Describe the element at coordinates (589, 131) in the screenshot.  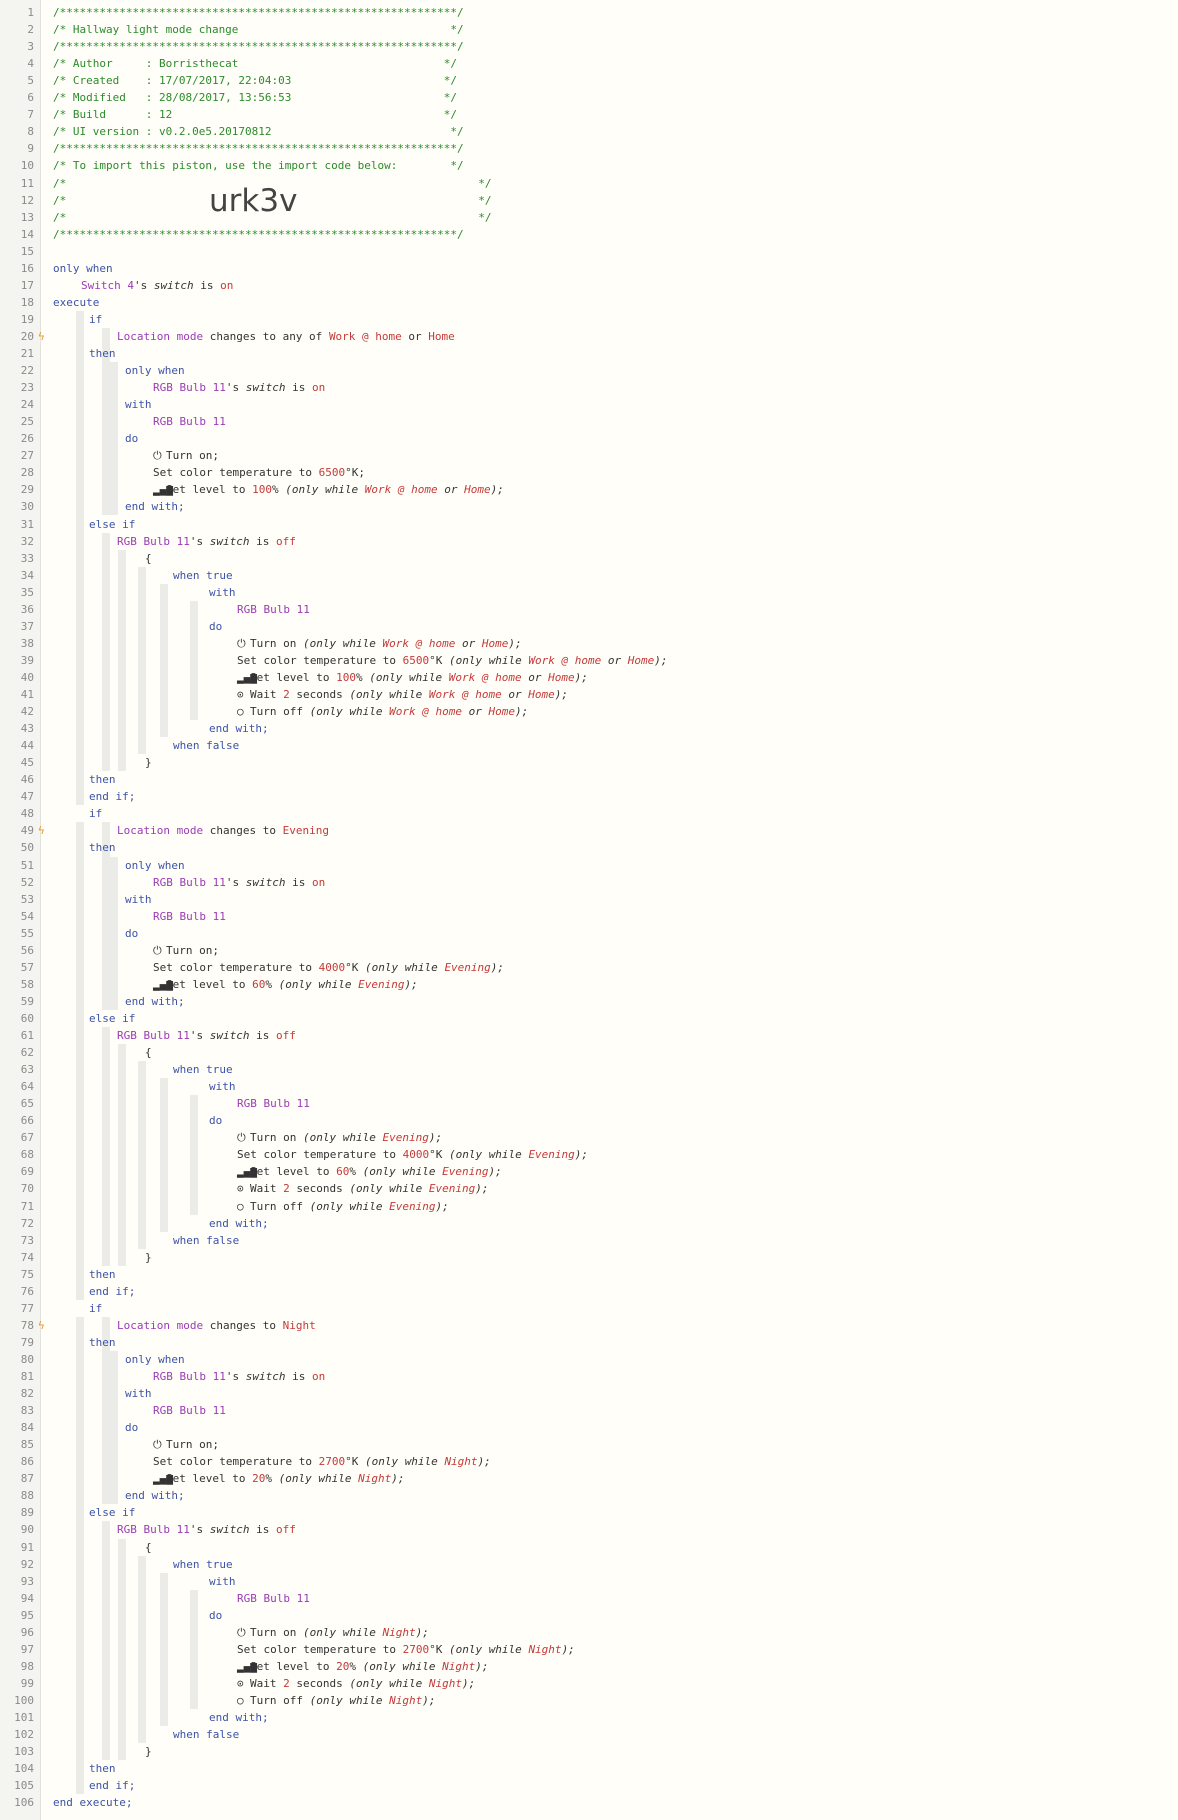
I see `code-line: 8 /* UI version : v0.2.0e5.20170812 */` at that location.